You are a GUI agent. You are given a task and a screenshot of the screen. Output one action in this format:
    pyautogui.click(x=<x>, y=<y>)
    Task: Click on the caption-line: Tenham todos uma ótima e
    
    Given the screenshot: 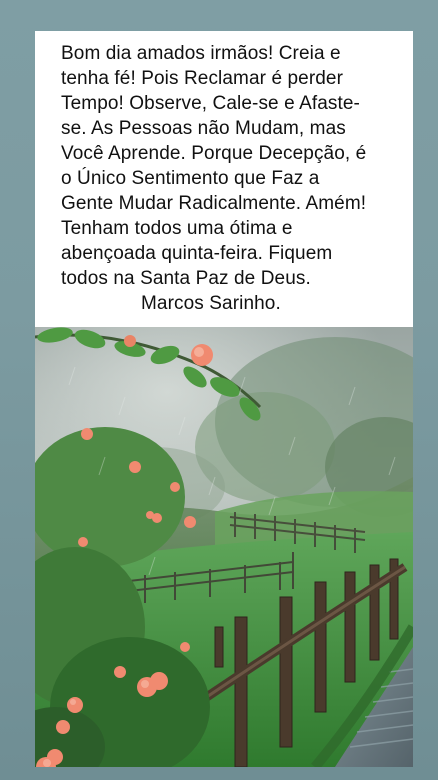 What is the action you would take?
    pyautogui.click(x=177, y=228)
    